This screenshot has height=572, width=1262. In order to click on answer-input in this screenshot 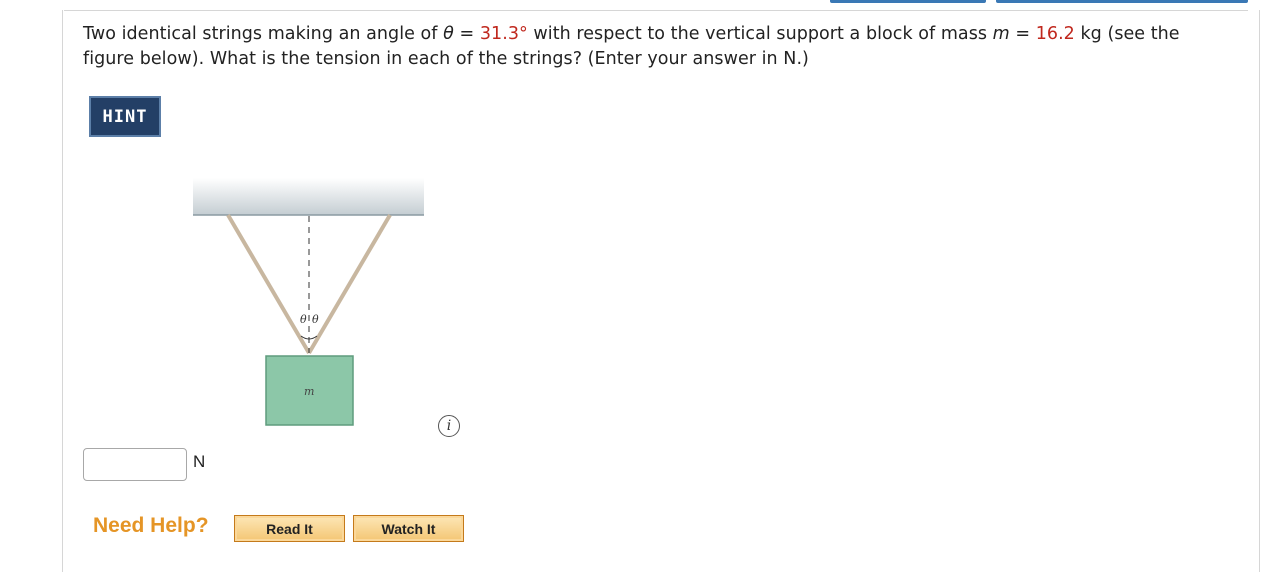, I will do `click(135, 464)`.